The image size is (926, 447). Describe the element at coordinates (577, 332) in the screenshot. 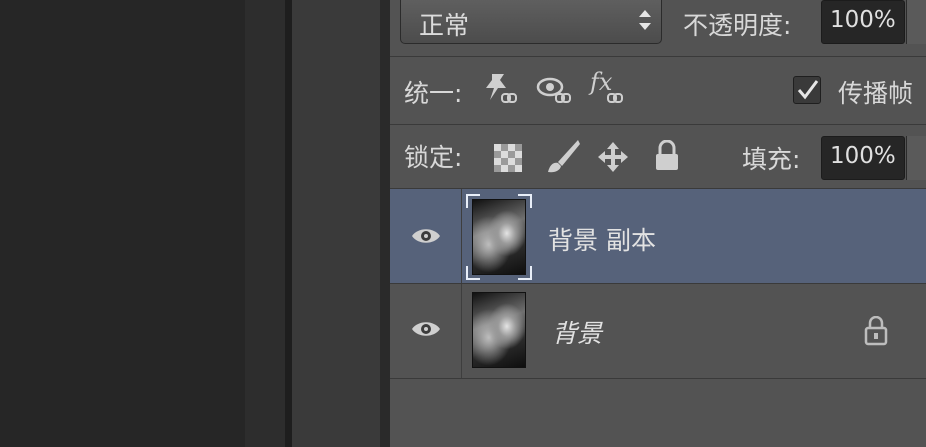

I see `layer-name: 背景` at that location.